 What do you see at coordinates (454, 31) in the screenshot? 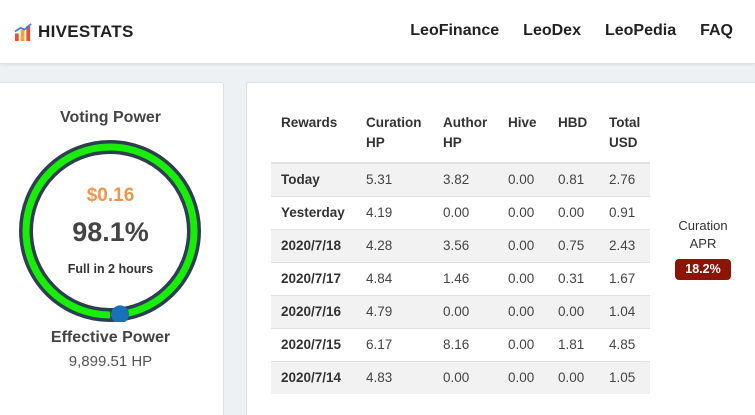
I see `nav-leofinance: LeoFinance` at bounding box center [454, 31].